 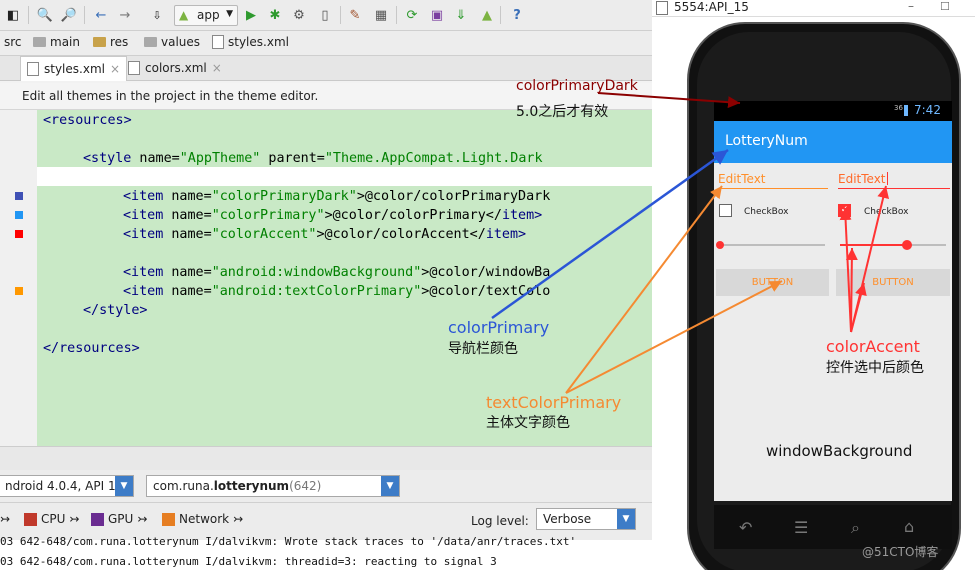 I want to click on annotation-accent-title: colorAccent, so click(x=873, y=346).